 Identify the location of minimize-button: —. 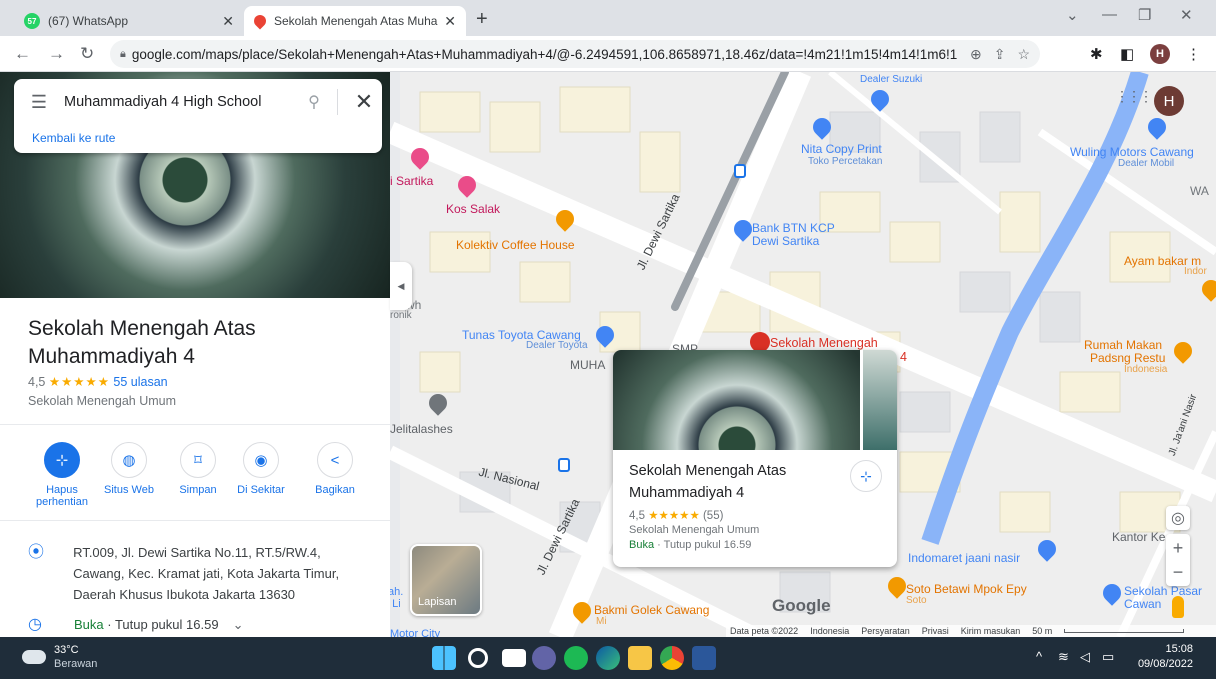
(1109, 14).